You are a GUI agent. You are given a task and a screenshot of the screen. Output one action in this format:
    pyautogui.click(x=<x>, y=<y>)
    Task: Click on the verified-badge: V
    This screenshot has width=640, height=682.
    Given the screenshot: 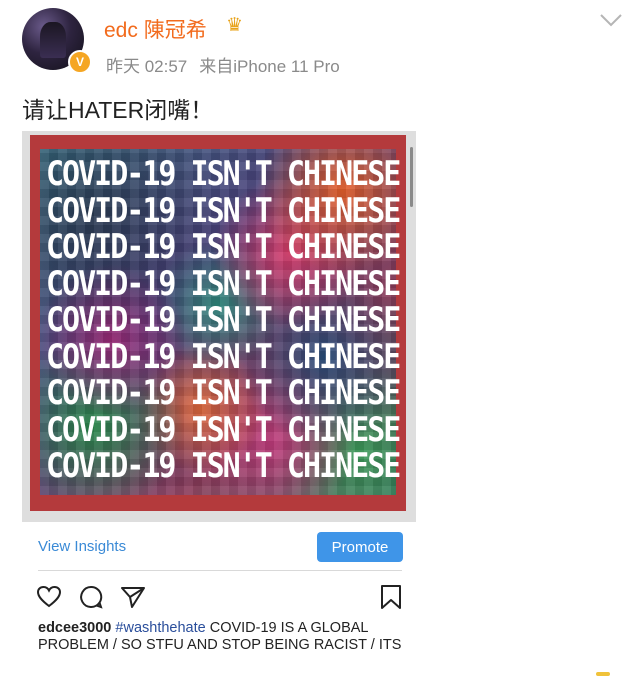 What is the action you would take?
    pyautogui.click(x=80, y=62)
    